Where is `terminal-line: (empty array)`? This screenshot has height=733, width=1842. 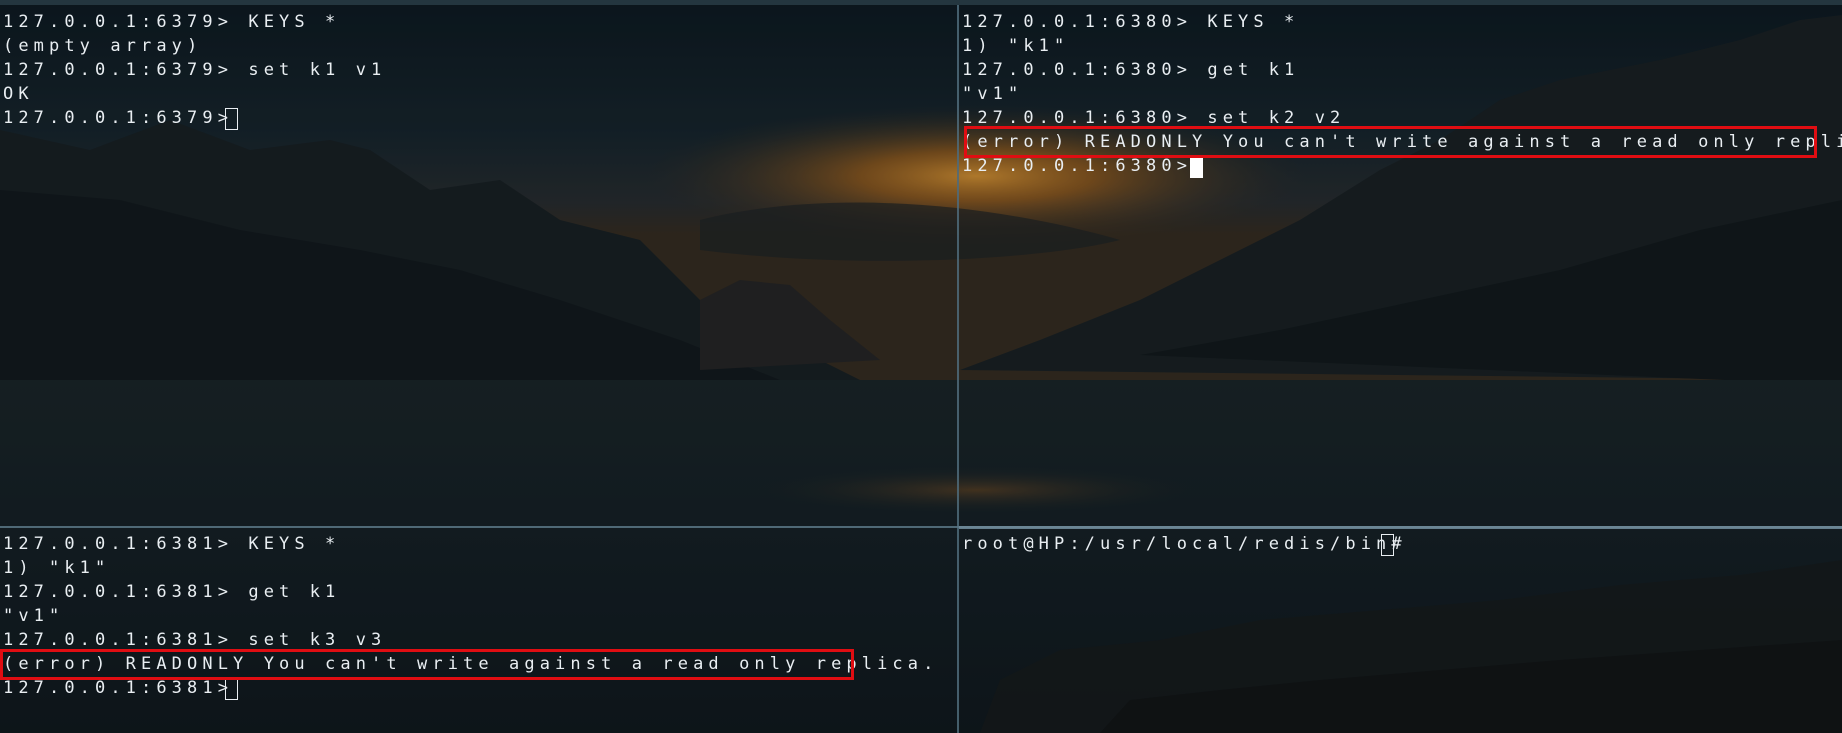
terminal-line: (empty array) is located at coordinates (103, 46).